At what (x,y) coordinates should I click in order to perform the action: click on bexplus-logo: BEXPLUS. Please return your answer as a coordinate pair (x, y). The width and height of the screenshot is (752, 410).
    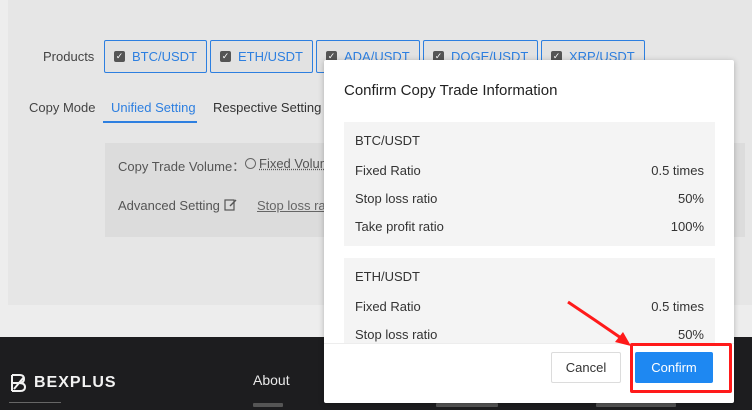
    Looking at the image, I should click on (63, 383).